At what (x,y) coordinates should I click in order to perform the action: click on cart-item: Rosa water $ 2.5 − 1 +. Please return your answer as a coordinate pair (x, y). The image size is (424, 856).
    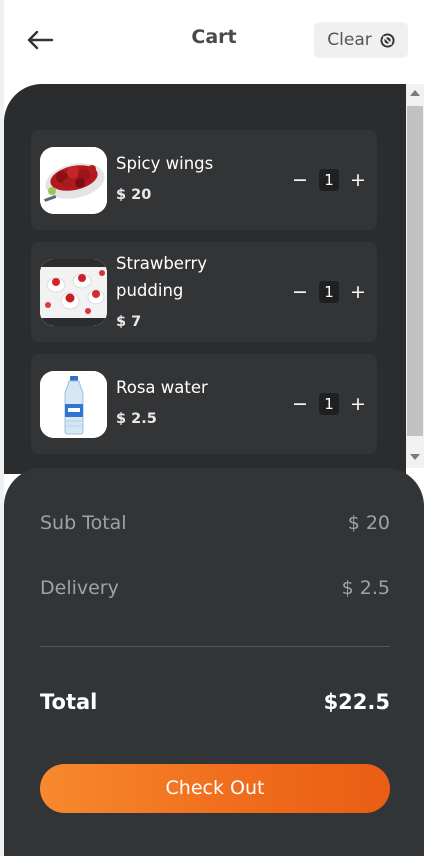
    Looking at the image, I should click on (204, 404).